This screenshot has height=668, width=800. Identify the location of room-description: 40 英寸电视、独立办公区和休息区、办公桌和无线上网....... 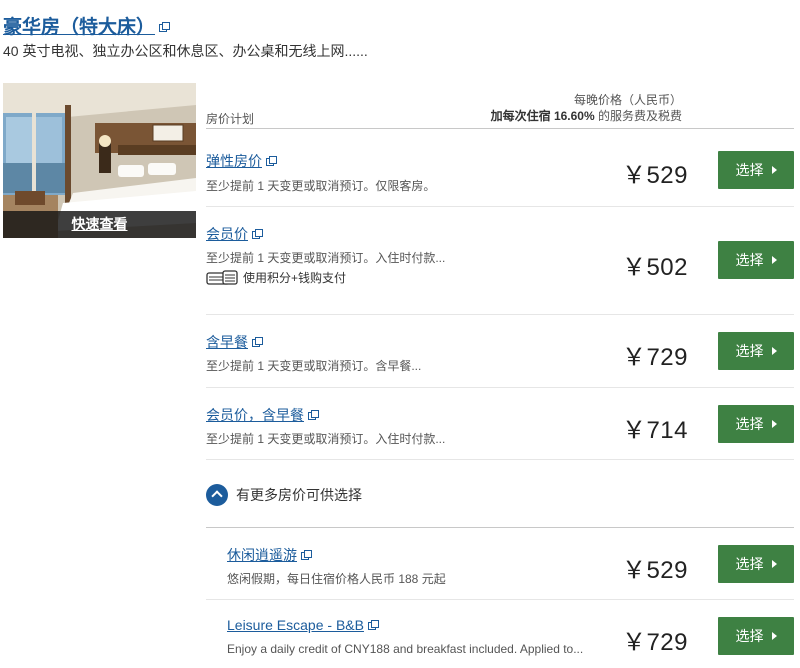
(185, 51).